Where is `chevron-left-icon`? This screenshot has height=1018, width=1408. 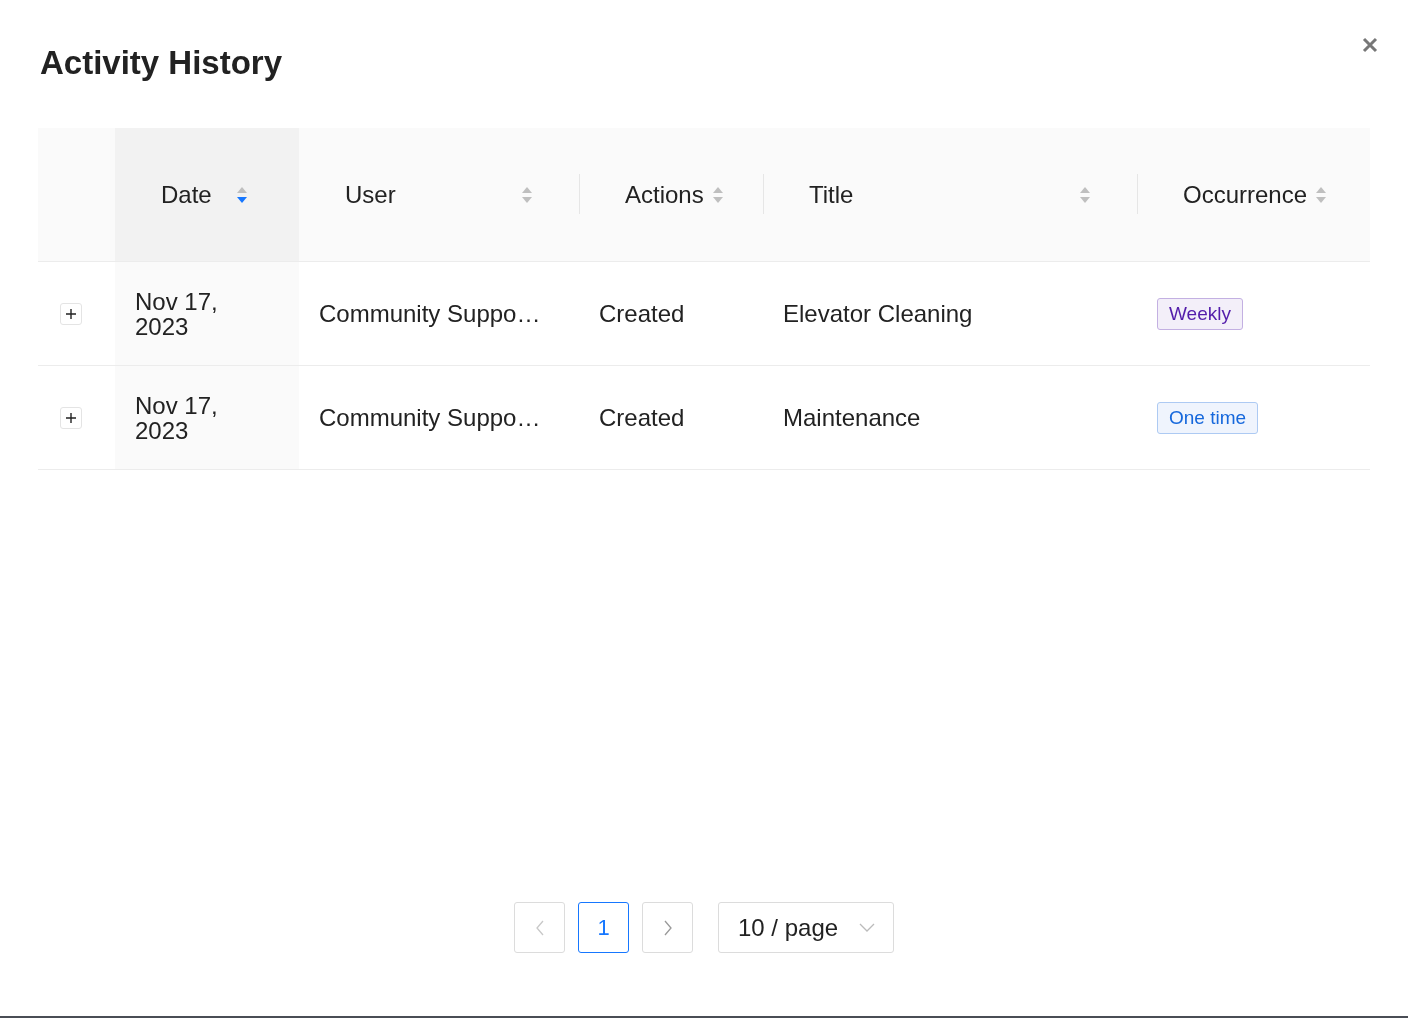 chevron-left-icon is located at coordinates (539, 927).